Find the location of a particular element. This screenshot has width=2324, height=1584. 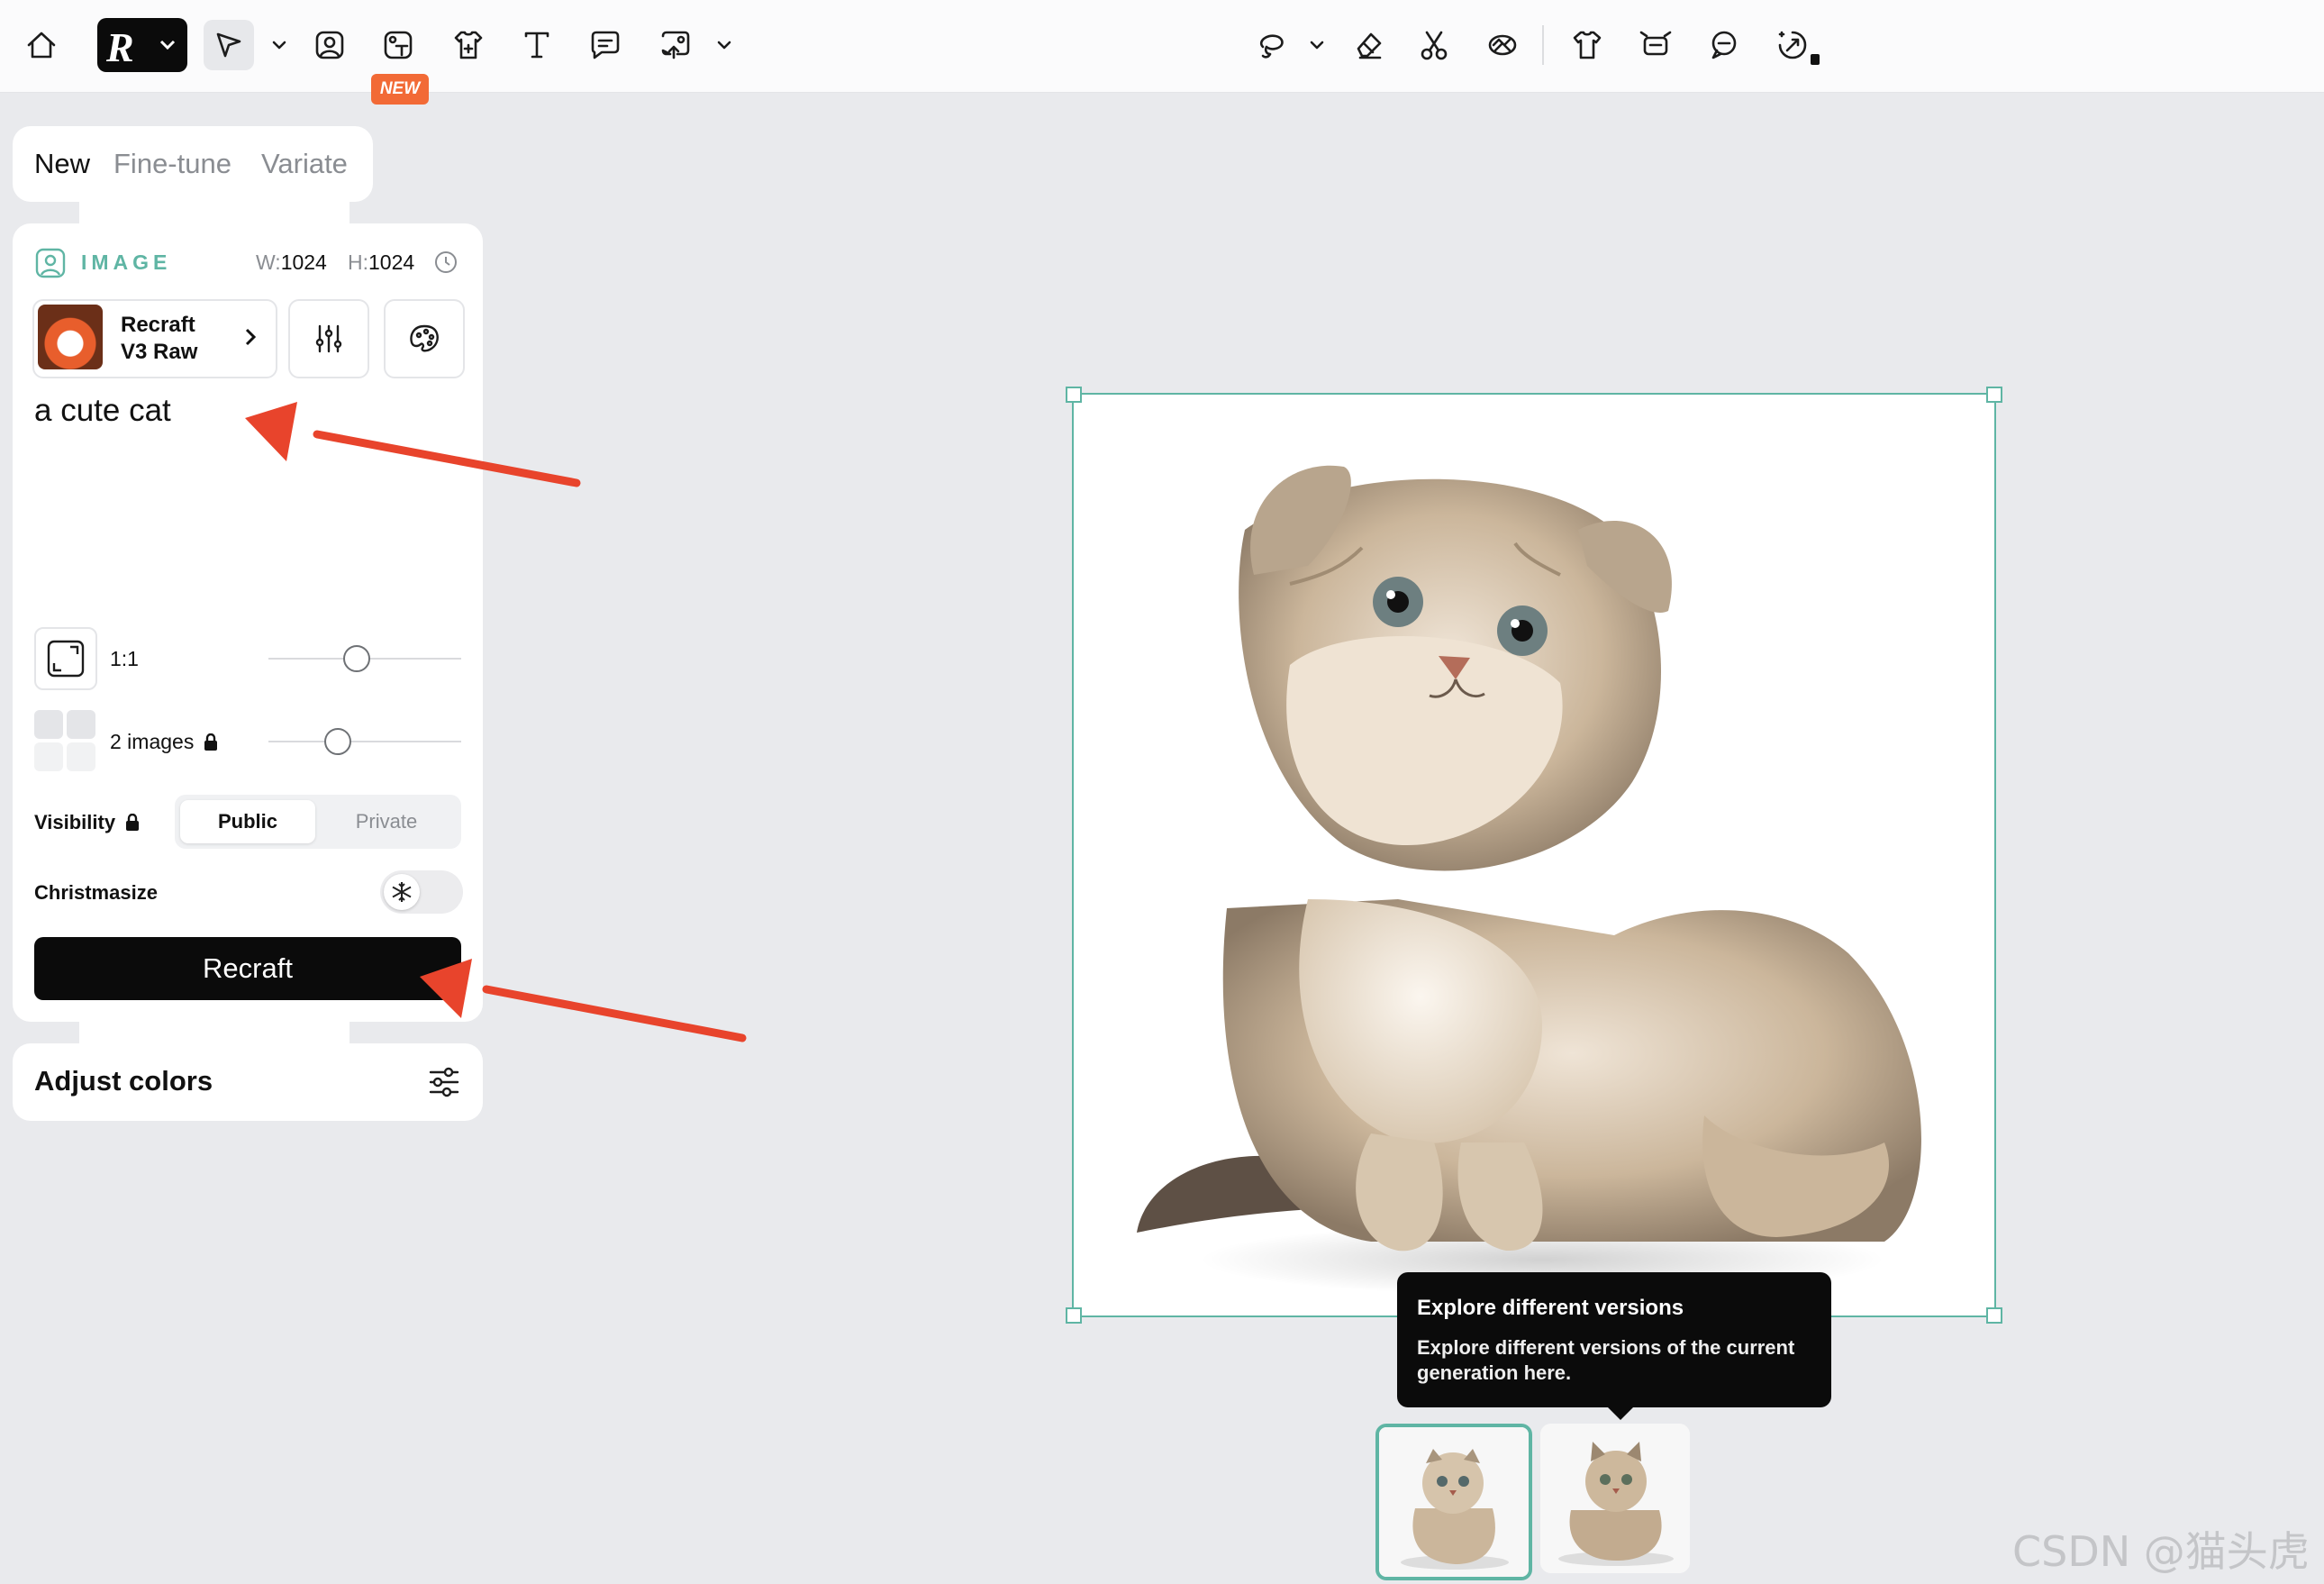

tab-new: New is located at coordinates (62, 164).